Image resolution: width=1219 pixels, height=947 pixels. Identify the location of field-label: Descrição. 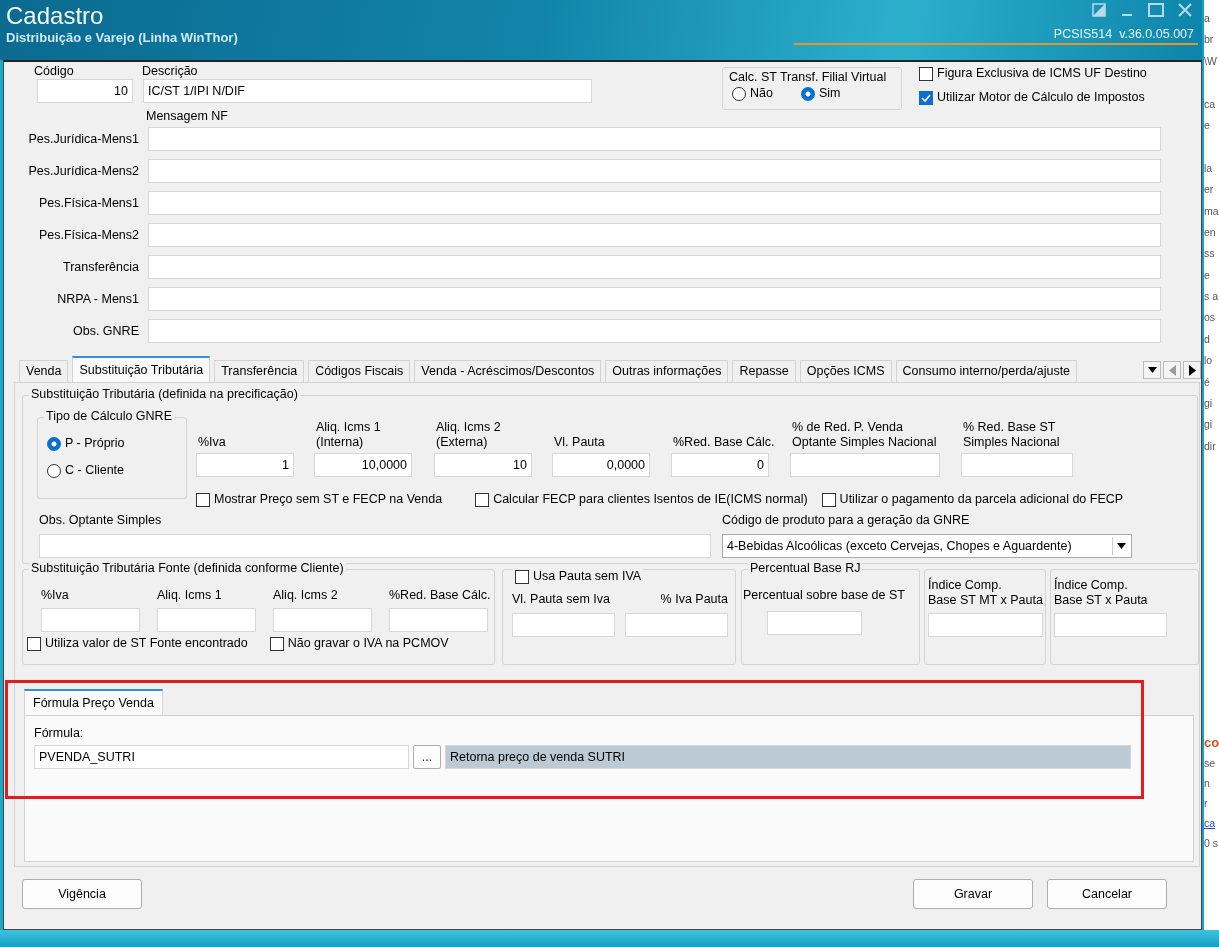
(170, 71).